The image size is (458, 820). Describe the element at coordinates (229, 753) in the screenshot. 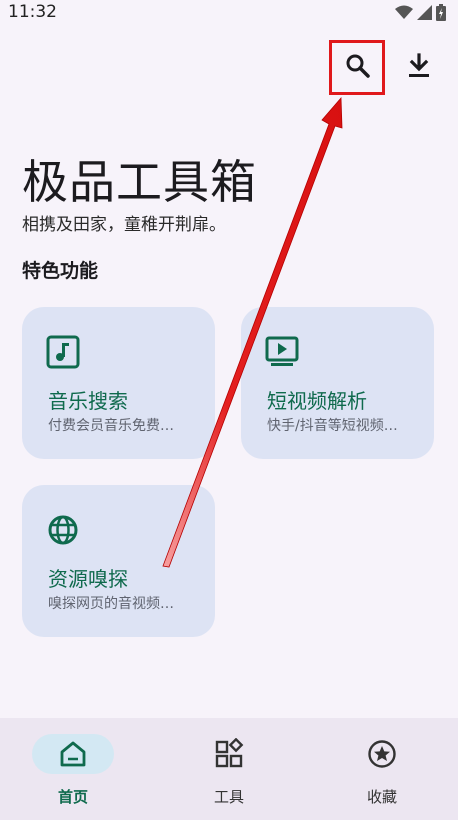

I see `apps-icon` at that location.